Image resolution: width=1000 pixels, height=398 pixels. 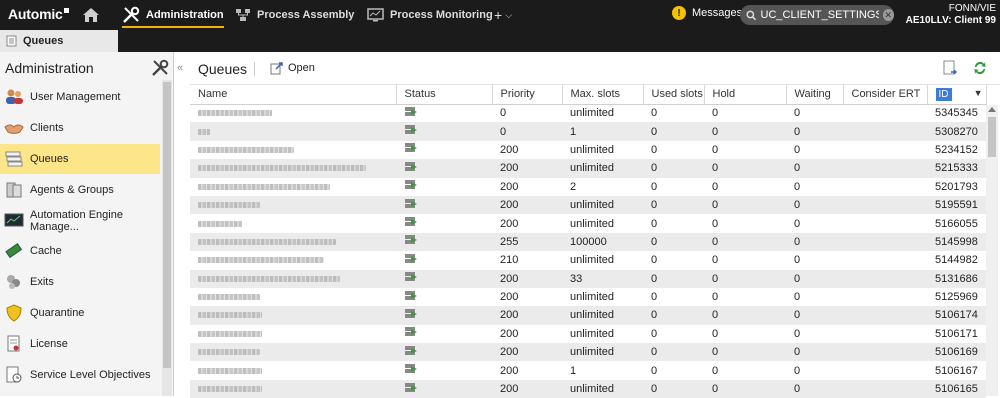 I want to click on column-menu-chevron-icon: ▼, so click(x=978, y=93).